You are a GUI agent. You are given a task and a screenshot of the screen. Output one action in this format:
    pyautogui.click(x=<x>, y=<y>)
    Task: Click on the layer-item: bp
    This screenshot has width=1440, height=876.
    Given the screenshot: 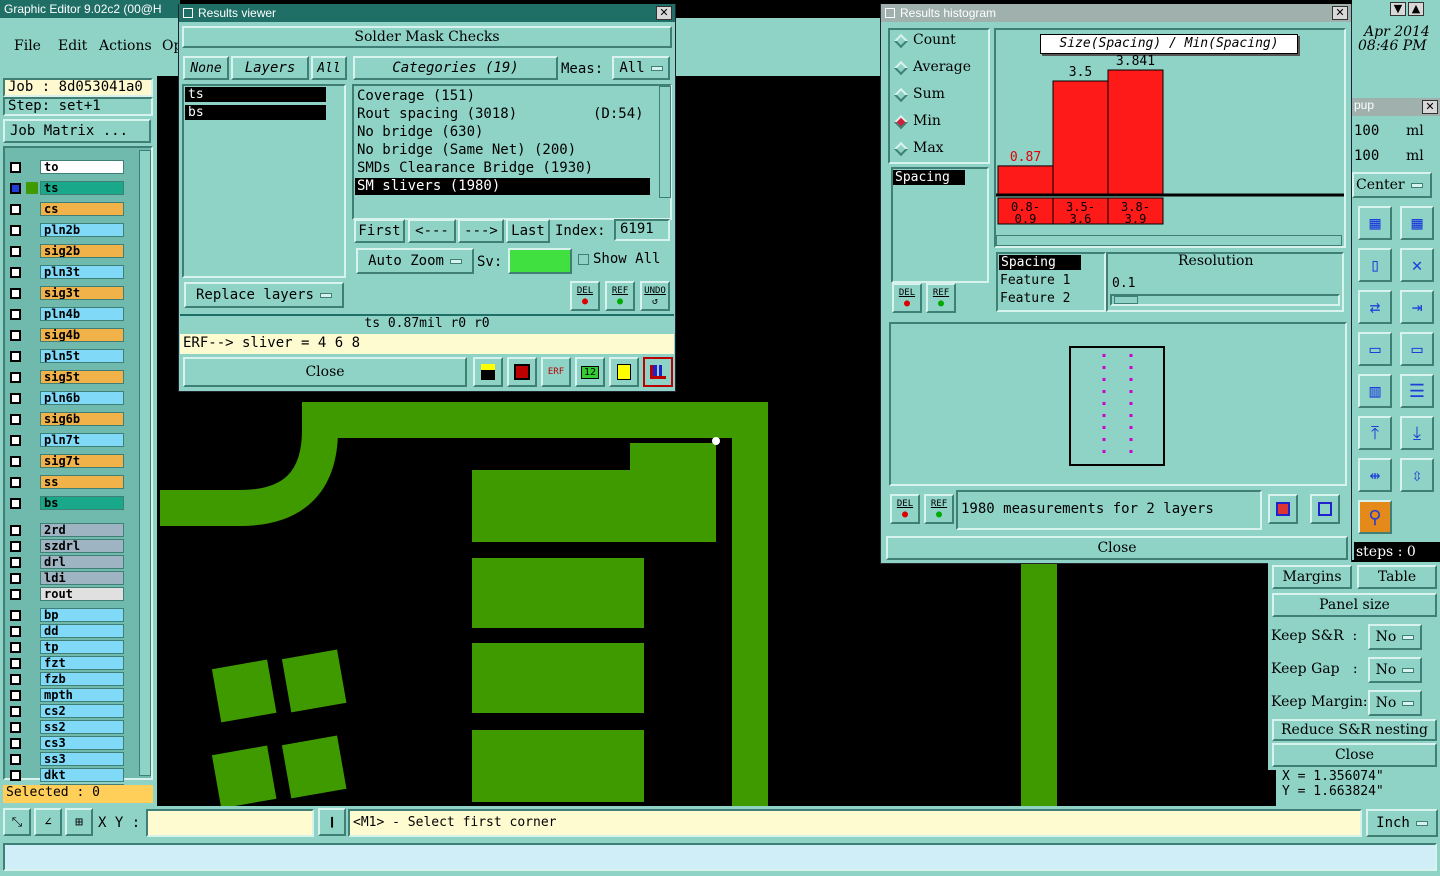 What is the action you would take?
    pyautogui.click(x=82, y=615)
    